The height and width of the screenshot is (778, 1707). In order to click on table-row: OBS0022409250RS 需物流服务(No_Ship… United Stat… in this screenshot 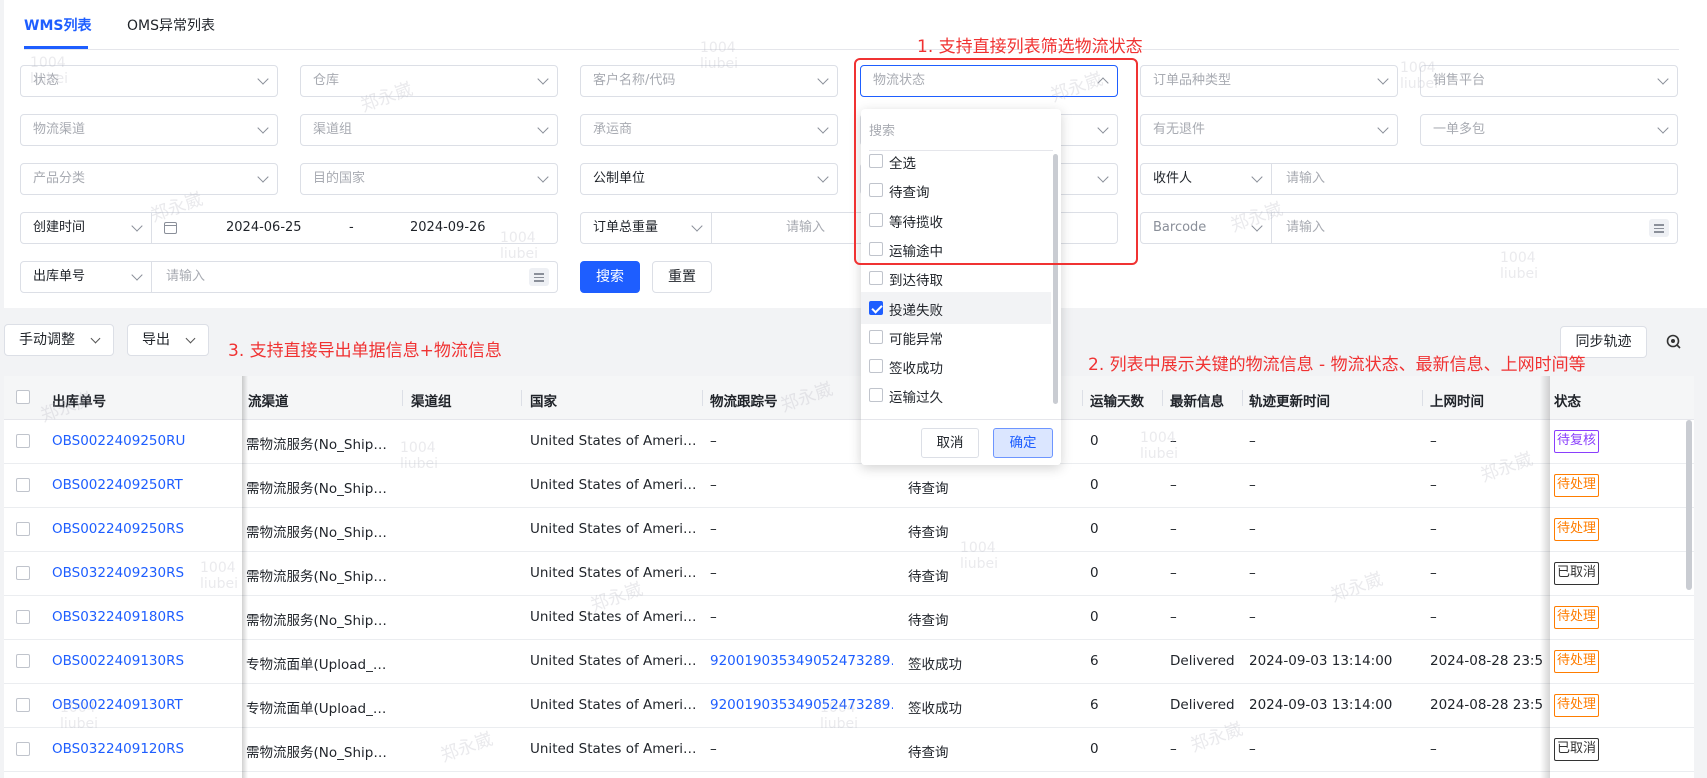, I will do `click(849, 530)`.